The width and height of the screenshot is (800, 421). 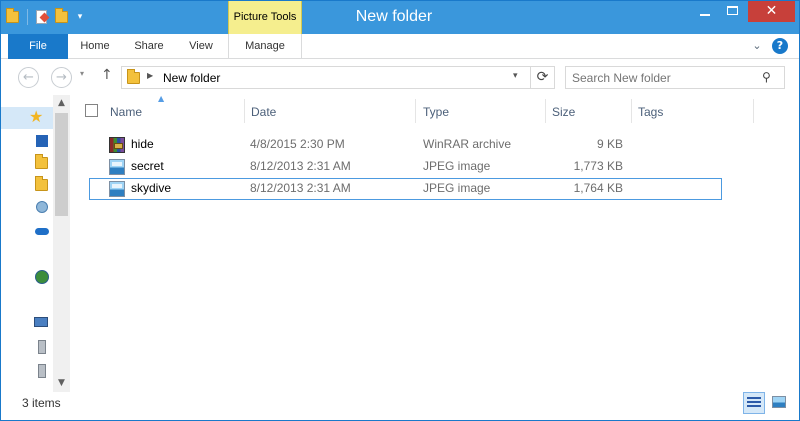 I want to click on quick-access-toolbar: ▾, so click(x=45, y=17).